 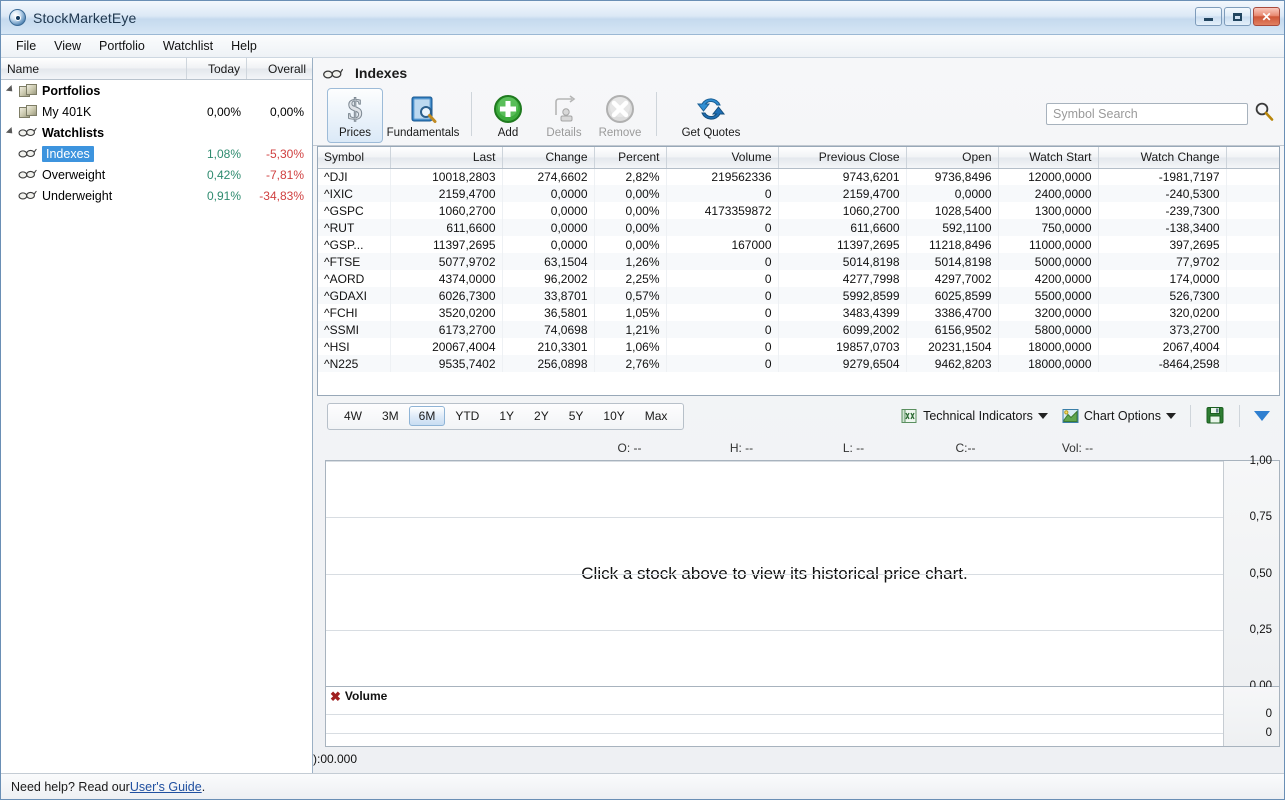 I want to click on tree-item-label: Watchlists, so click(x=73, y=132).